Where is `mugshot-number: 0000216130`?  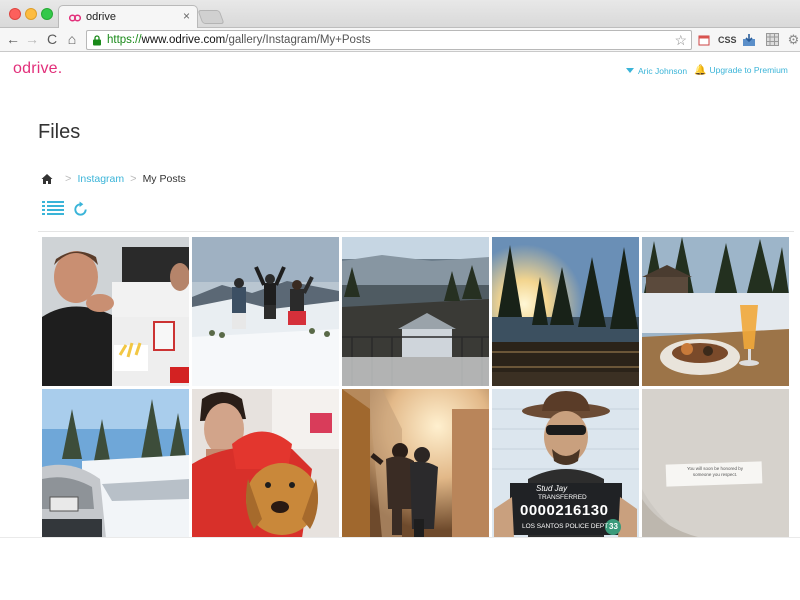 mugshot-number: 0000216130 is located at coordinates (564, 510).